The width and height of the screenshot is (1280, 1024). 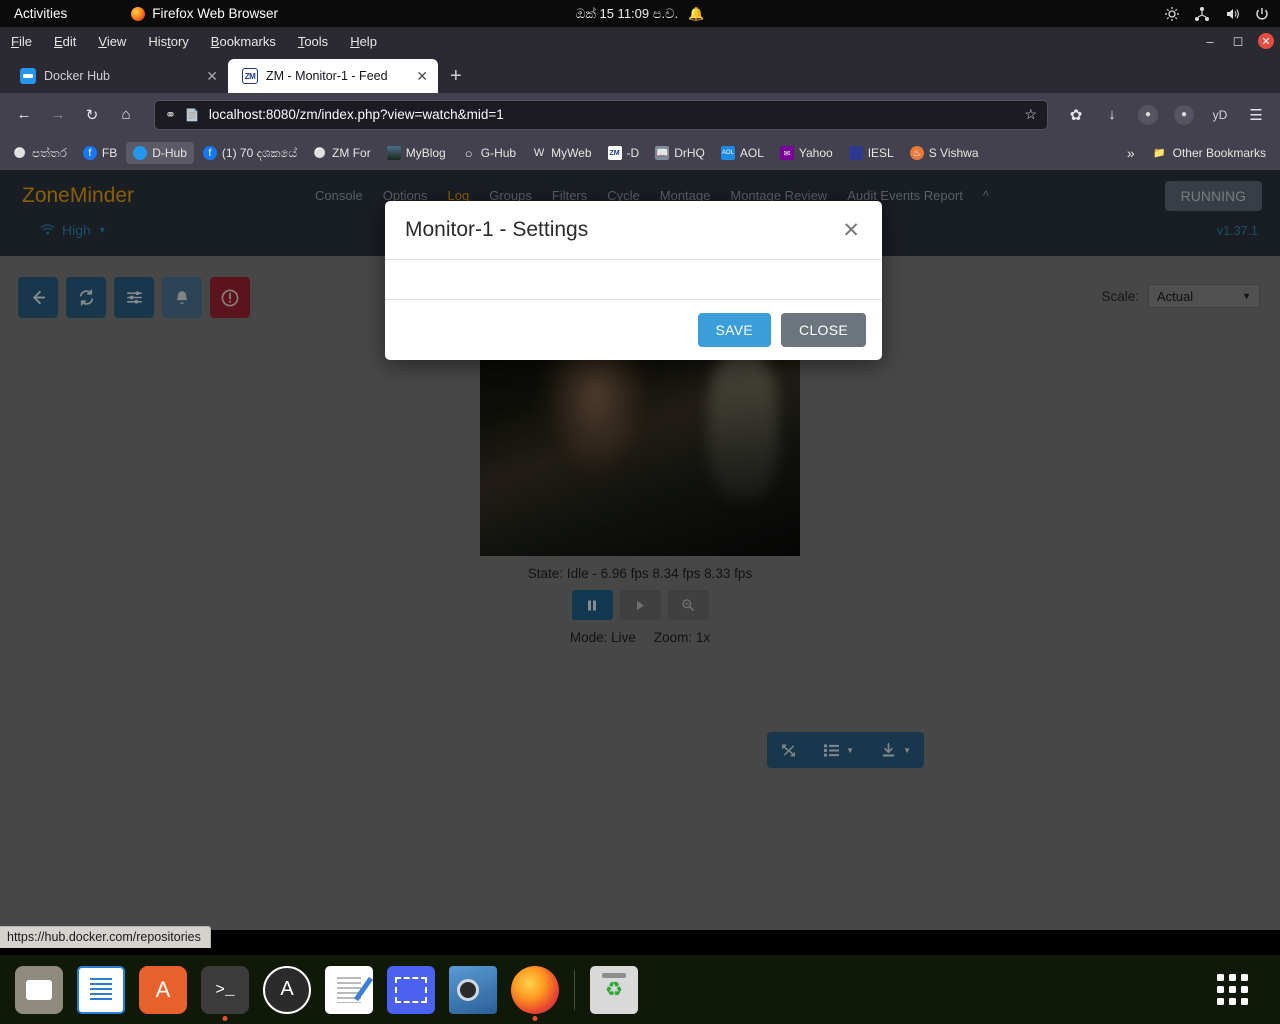 I want to click on bookmark-label: (1) 70 දශකයේ, so click(x=259, y=152).